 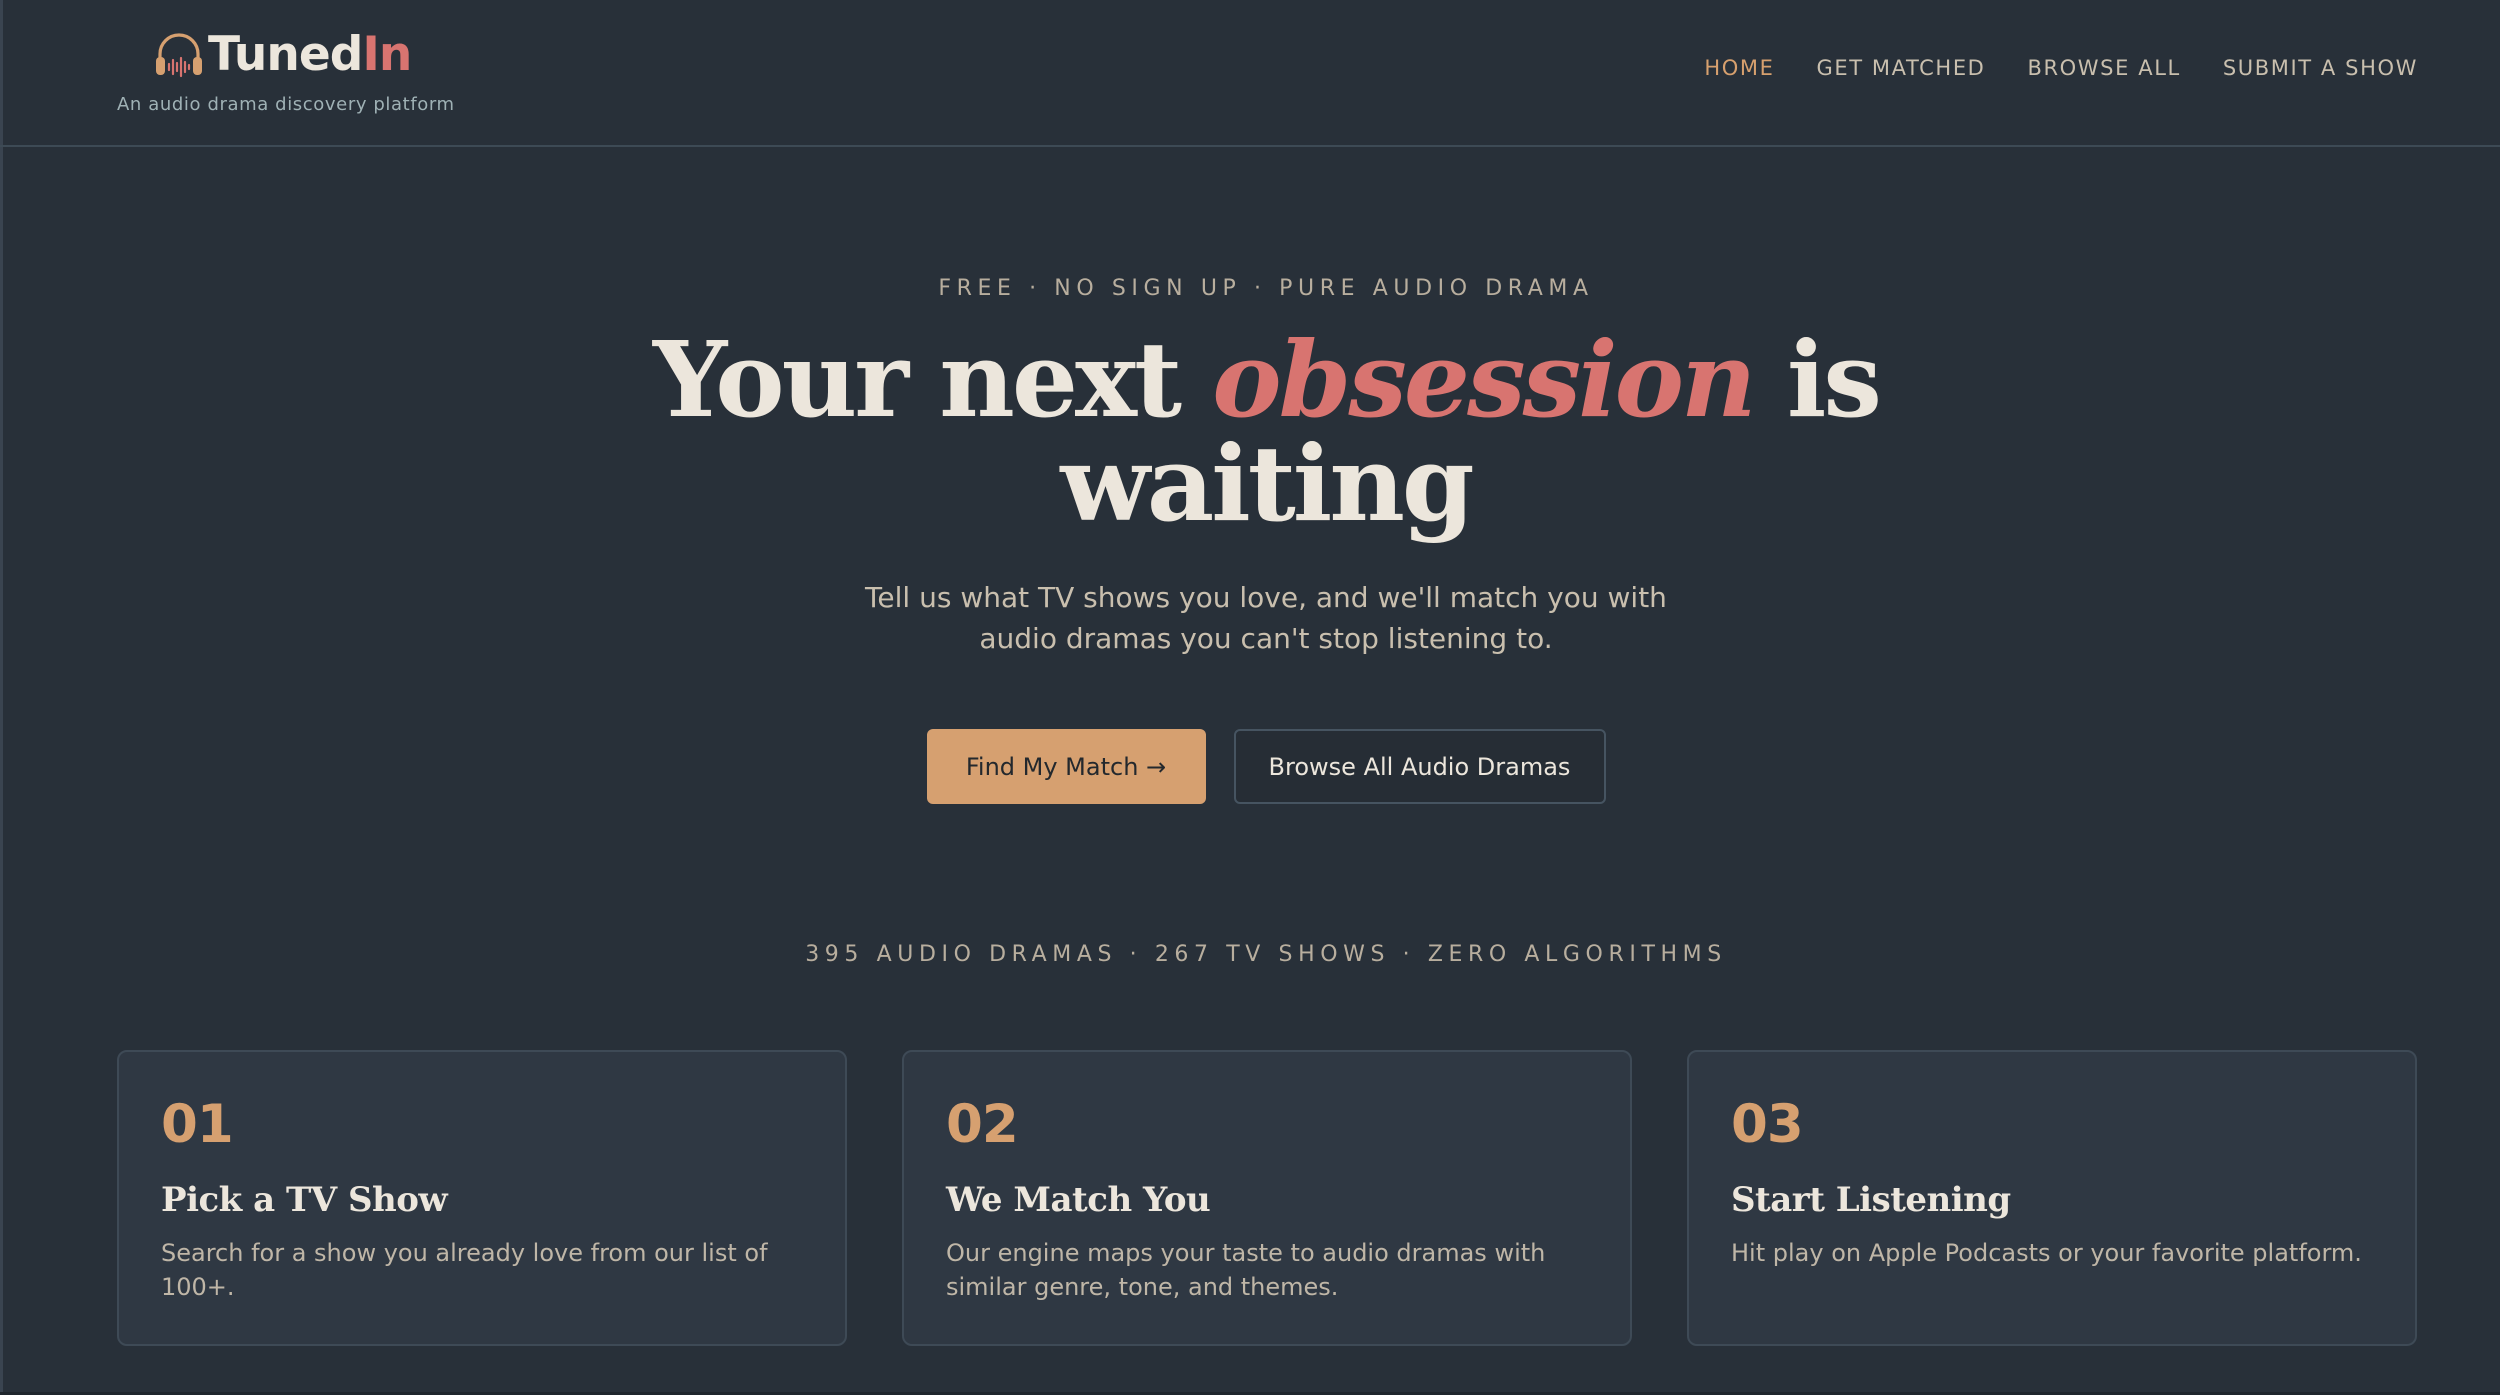 I want to click on hero-title-after: is, so click(x=1817, y=379).